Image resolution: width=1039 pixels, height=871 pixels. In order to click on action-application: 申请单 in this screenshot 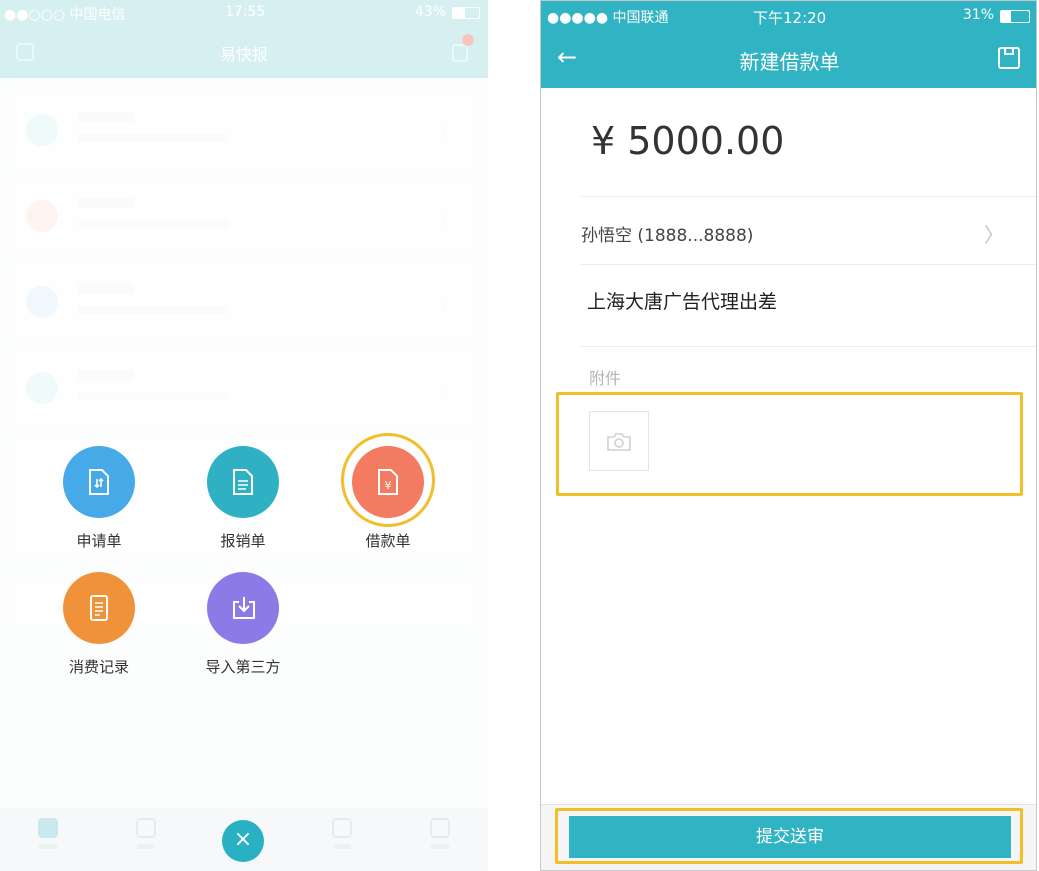, I will do `click(99, 498)`.